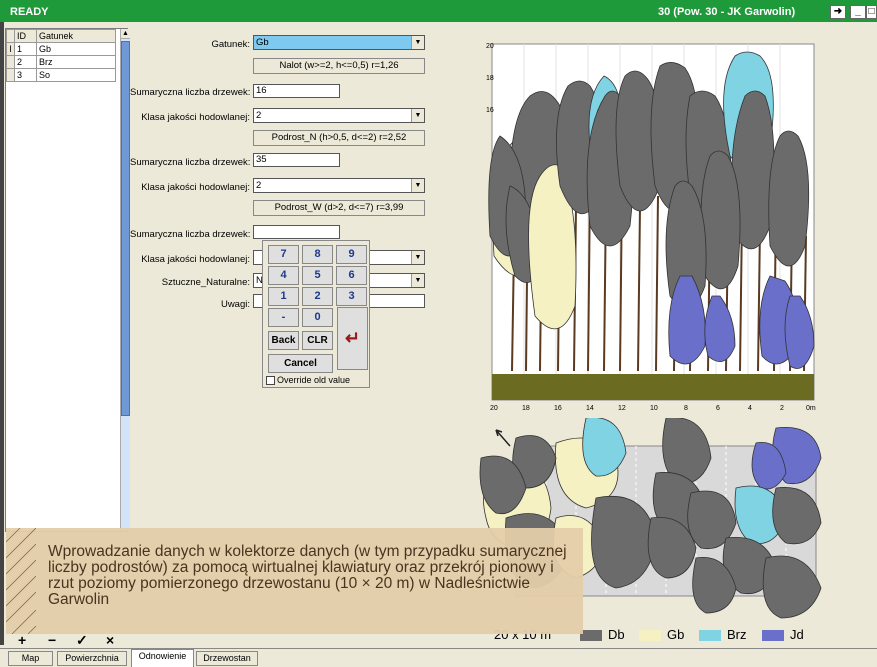 Image resolution: width=877 pixels, height=667 pixels. I want to click on plot-title: 30 (Pow. 30 - JK Garwolin), so click(727, 12).